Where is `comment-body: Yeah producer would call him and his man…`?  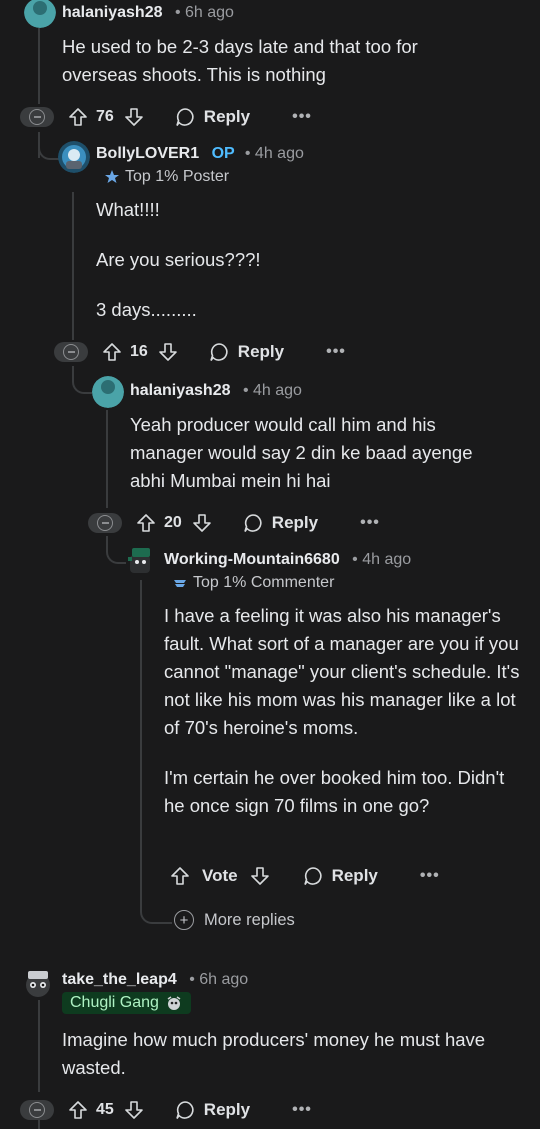
comment-body: Yeah producer would call him and his man… is located at coordinates (320, 453).